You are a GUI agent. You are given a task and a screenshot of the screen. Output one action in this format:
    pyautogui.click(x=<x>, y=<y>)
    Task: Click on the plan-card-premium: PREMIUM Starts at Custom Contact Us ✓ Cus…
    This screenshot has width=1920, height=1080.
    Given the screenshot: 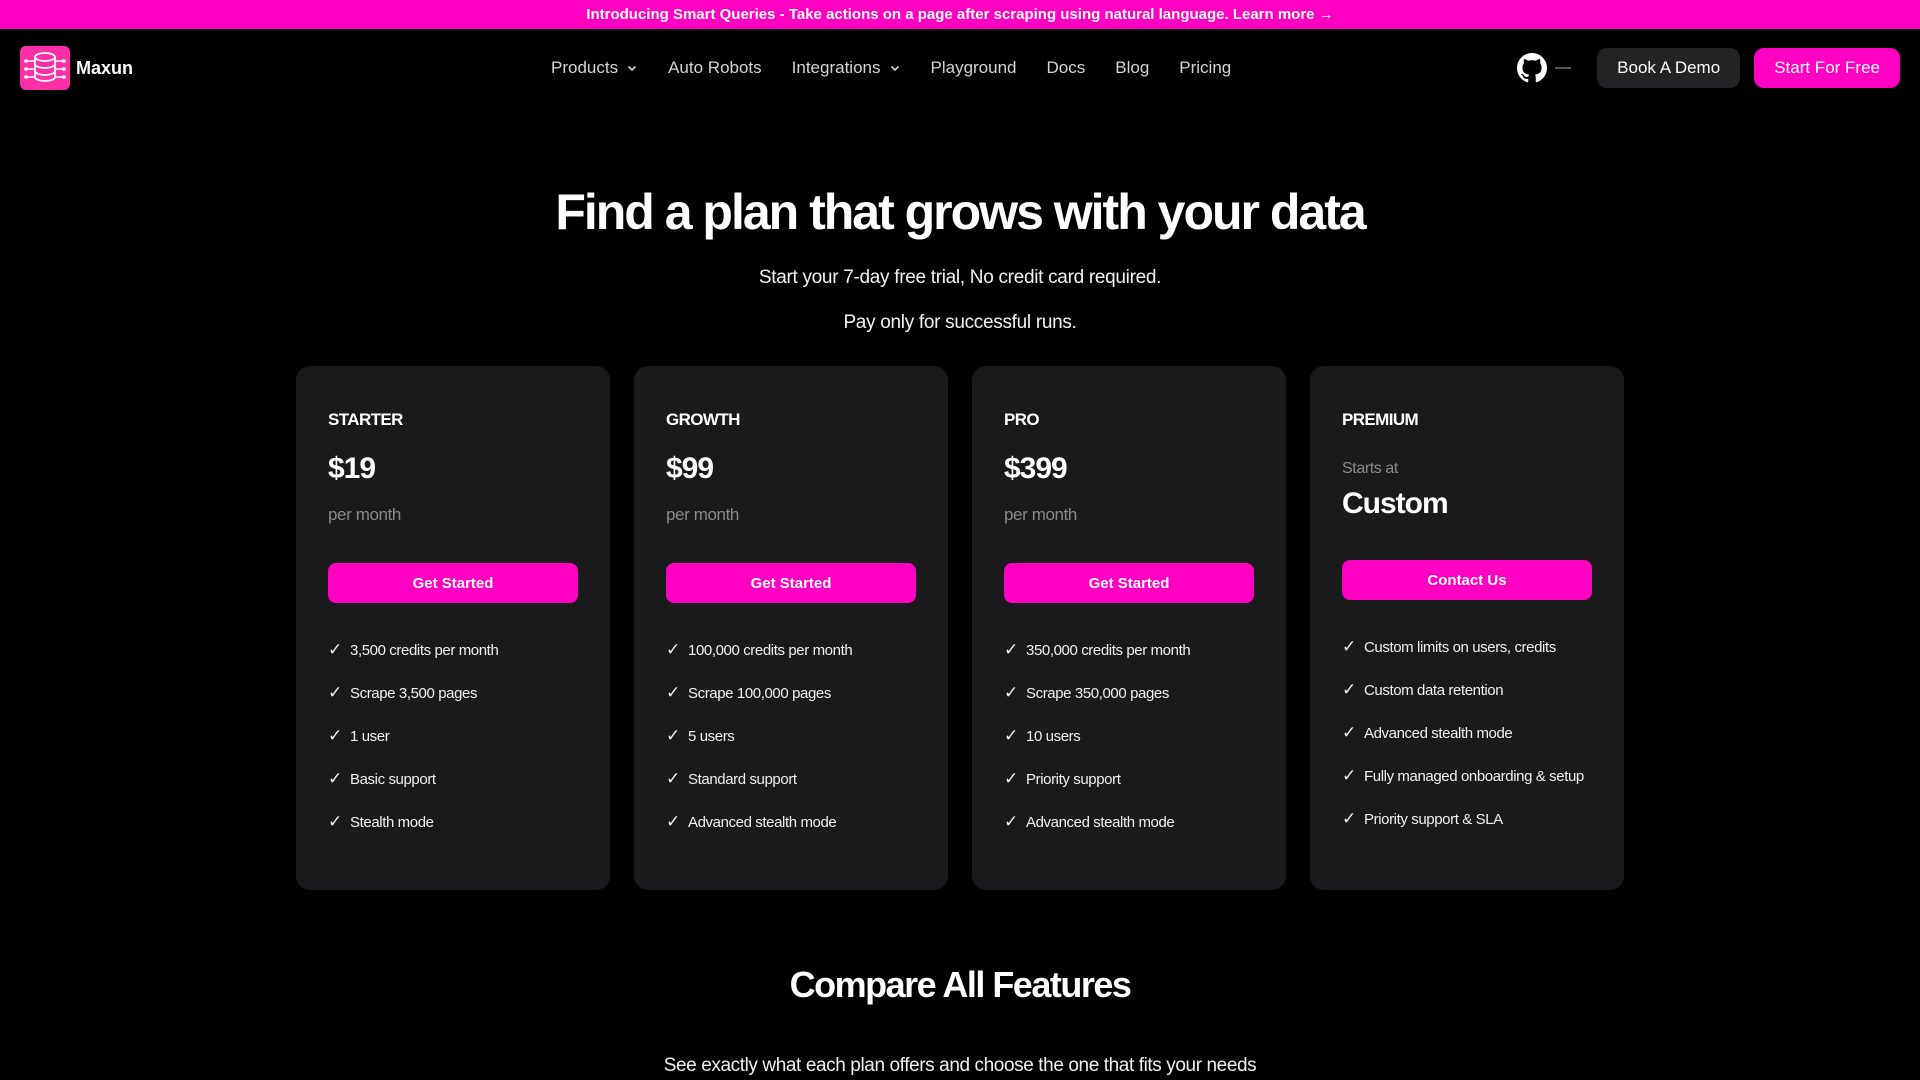 What is the action you would take?
    pyautogui.click(x=1467, y=628)
    